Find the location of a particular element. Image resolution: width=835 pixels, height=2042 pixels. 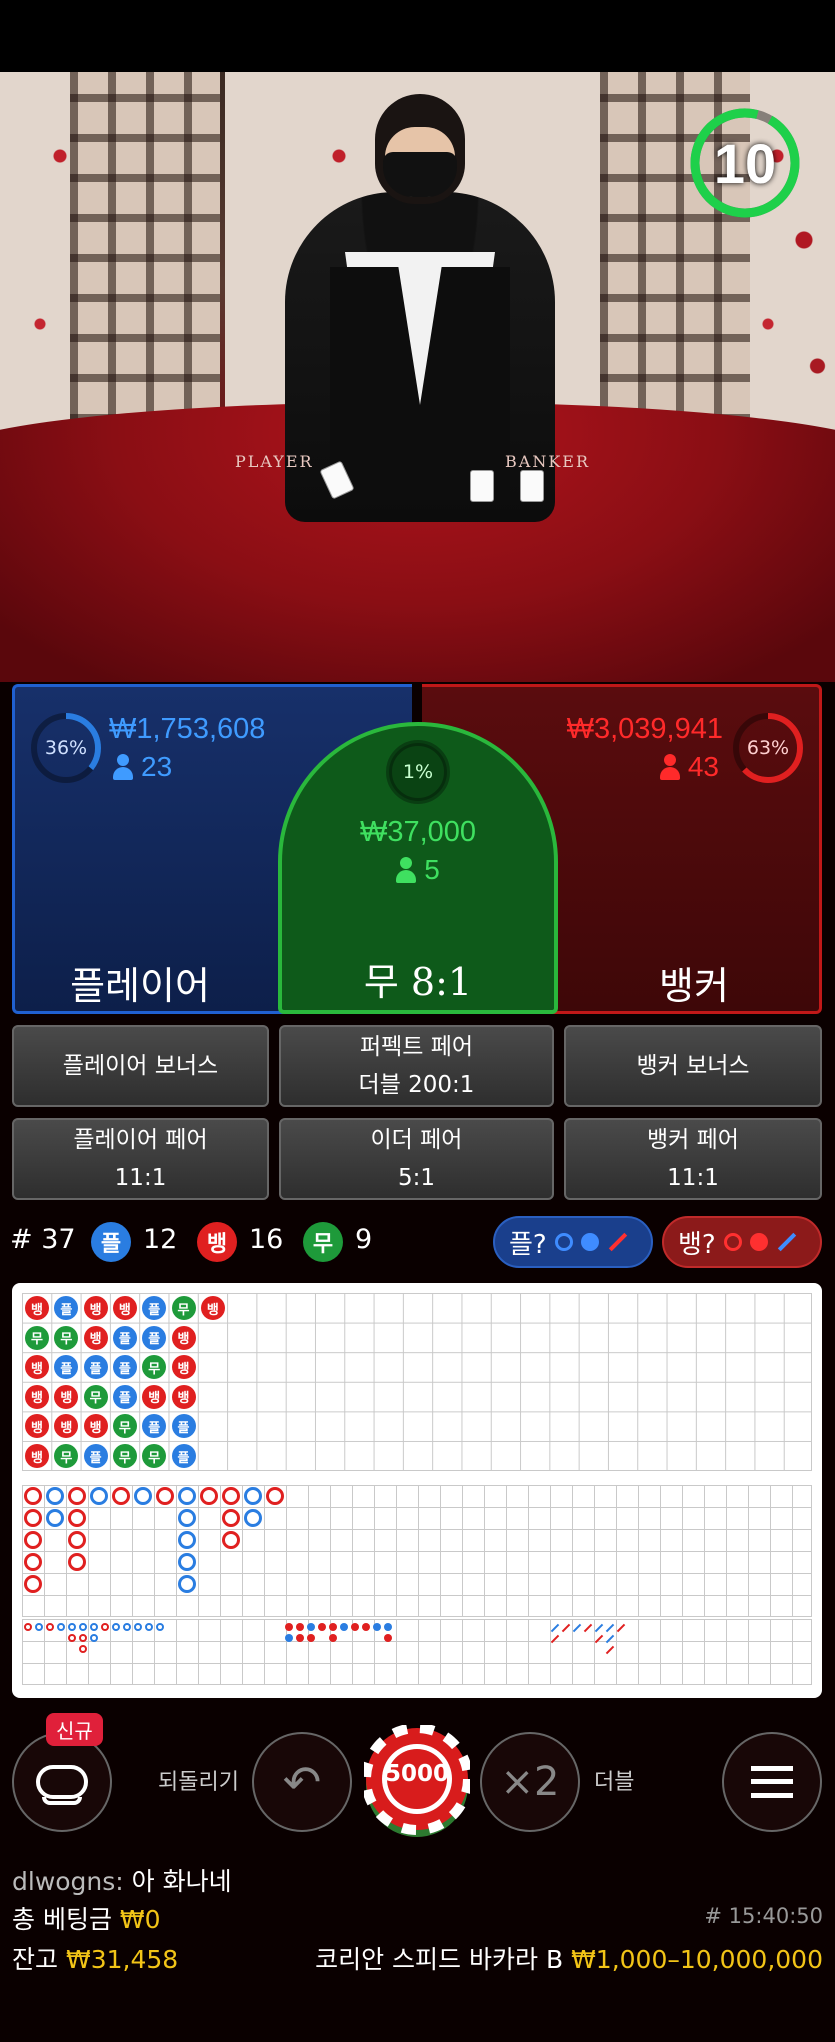

banker-bonus-button: 뱅커 보너스 is located at coordinates (693, 1066).